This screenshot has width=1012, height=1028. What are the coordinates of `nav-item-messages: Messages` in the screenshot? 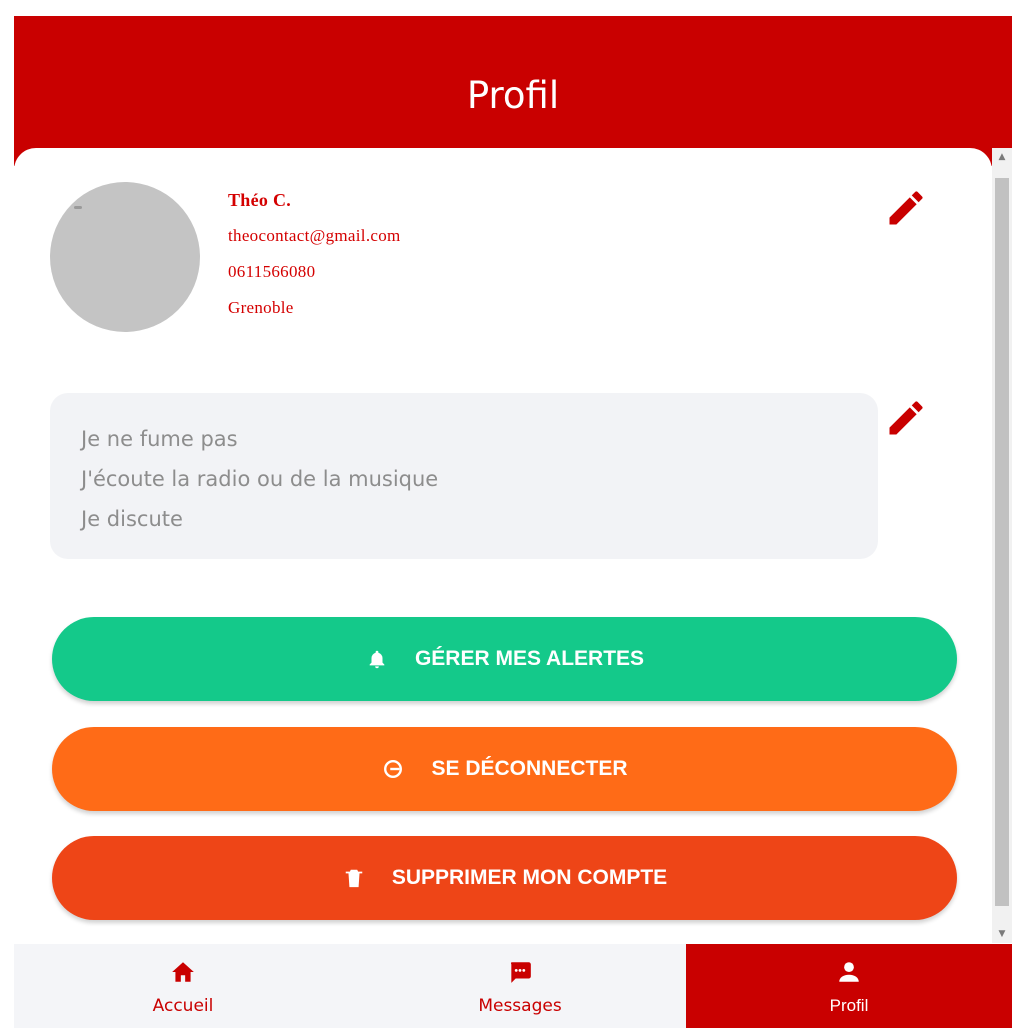 It's located at (520, 986).